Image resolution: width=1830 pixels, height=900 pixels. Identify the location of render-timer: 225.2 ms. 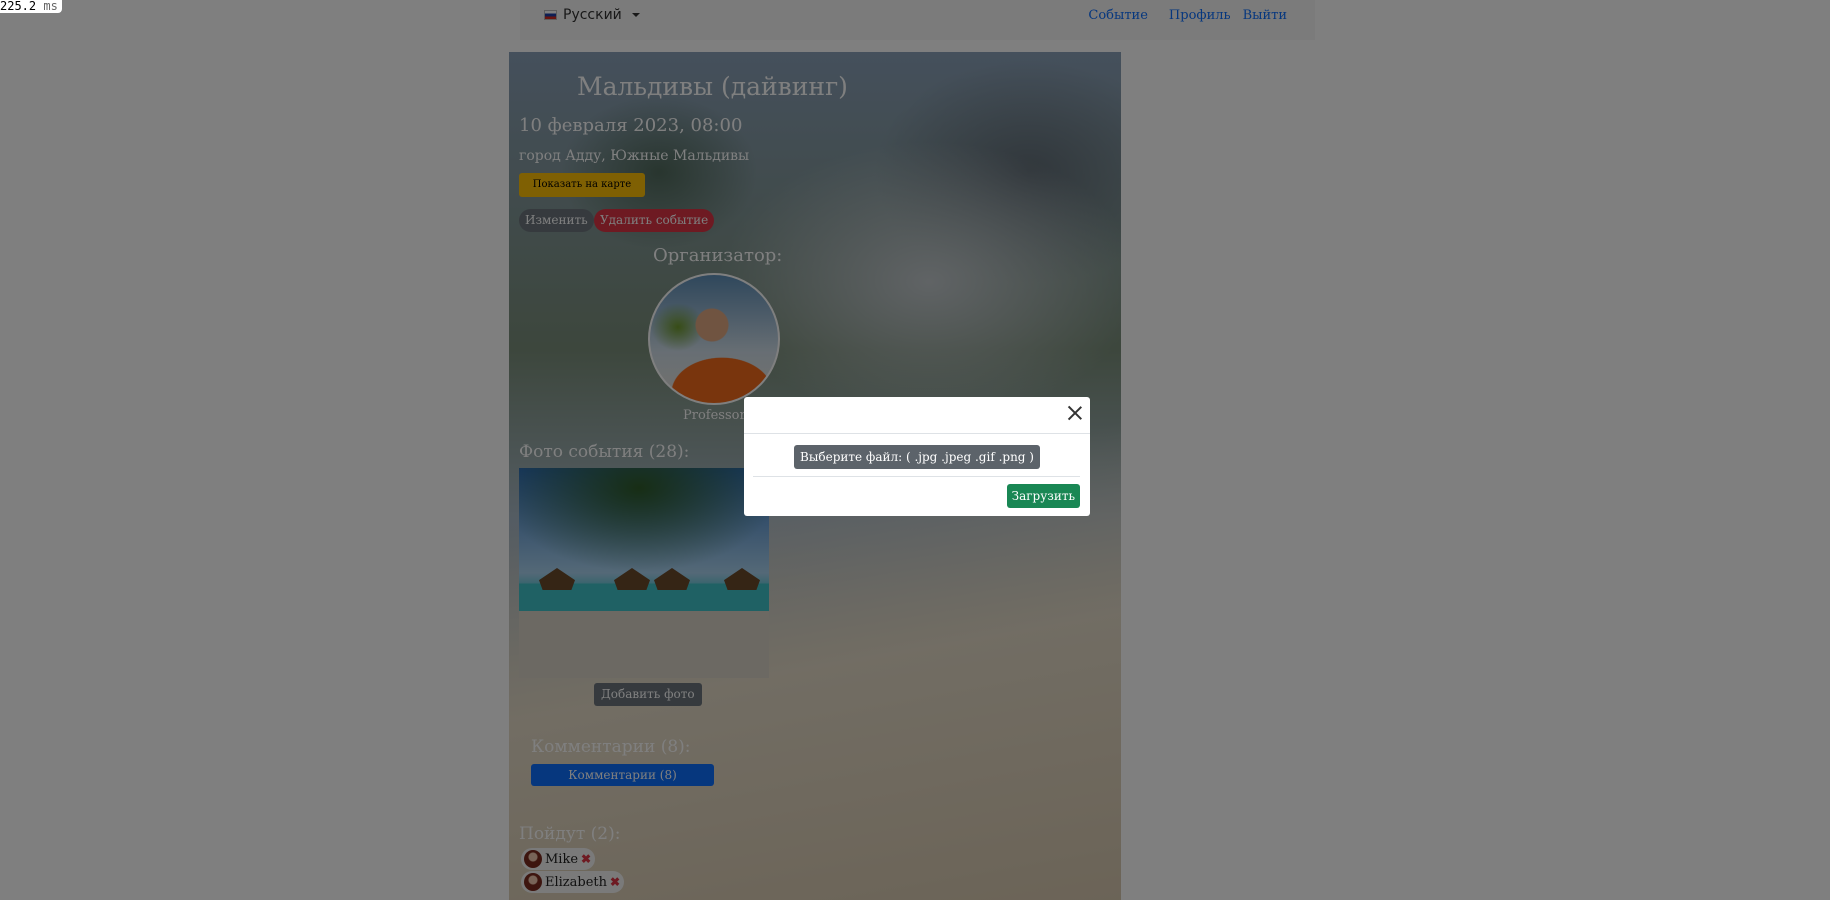
(31, 6).